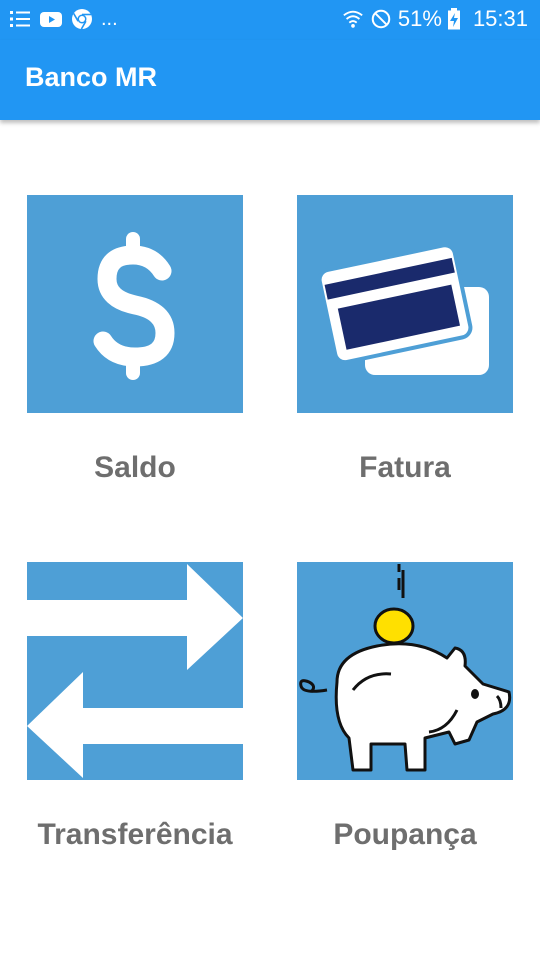 Image resolution: width=540 pixels, height=960 pixels. I want to click on battery-charging-icon, so click(454, 19).